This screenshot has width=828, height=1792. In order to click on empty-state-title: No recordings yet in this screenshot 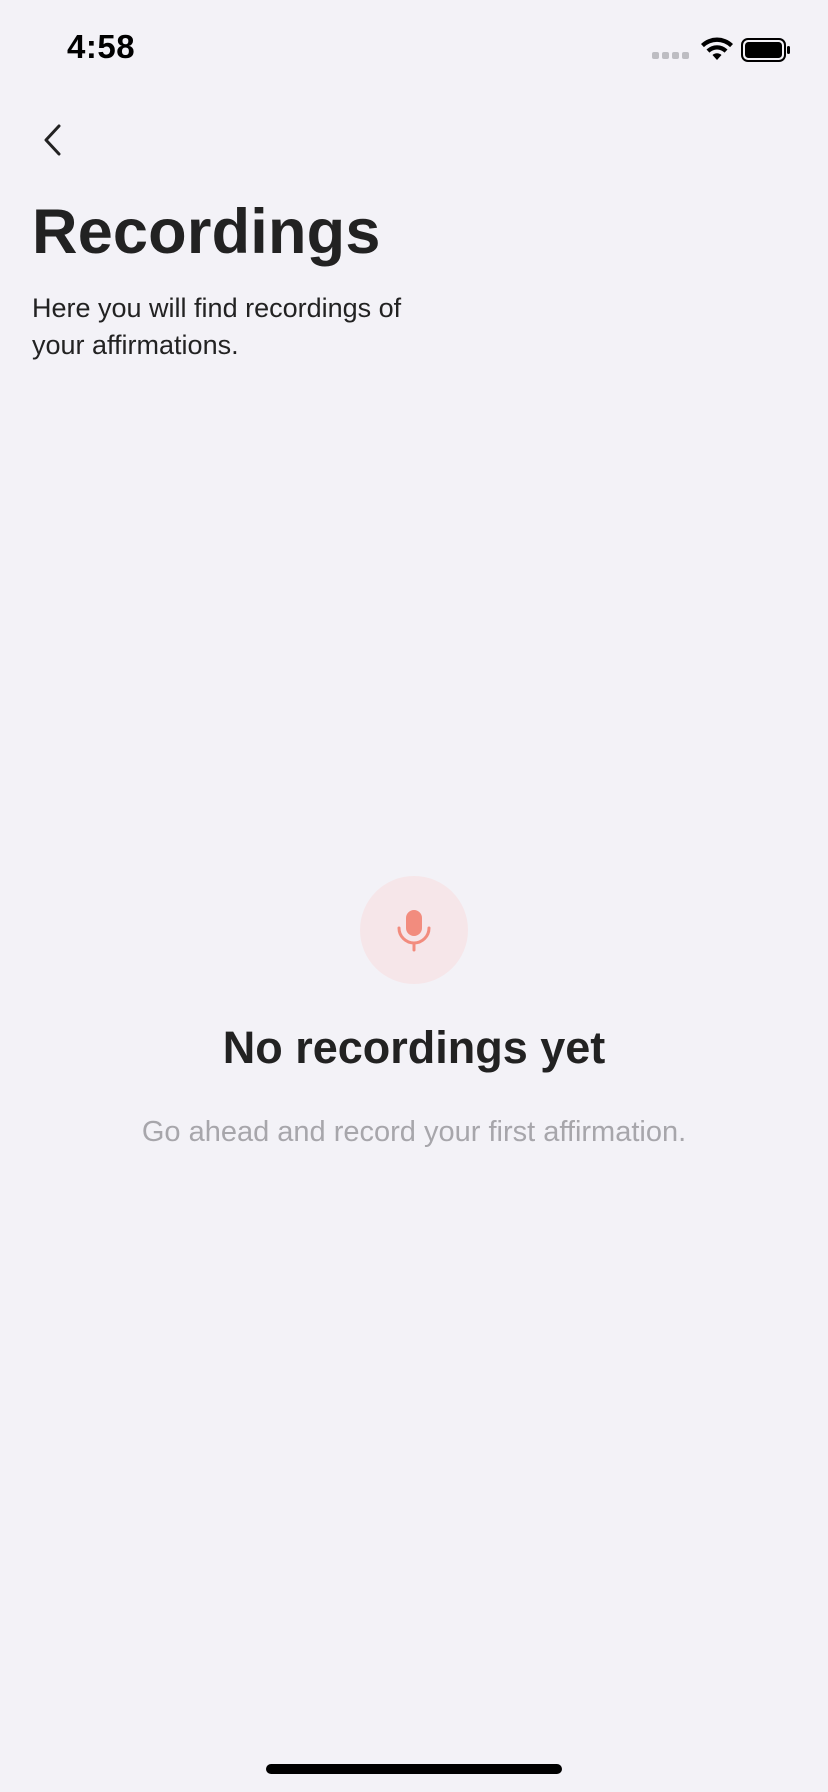, I will do `click(414, 1047)`.